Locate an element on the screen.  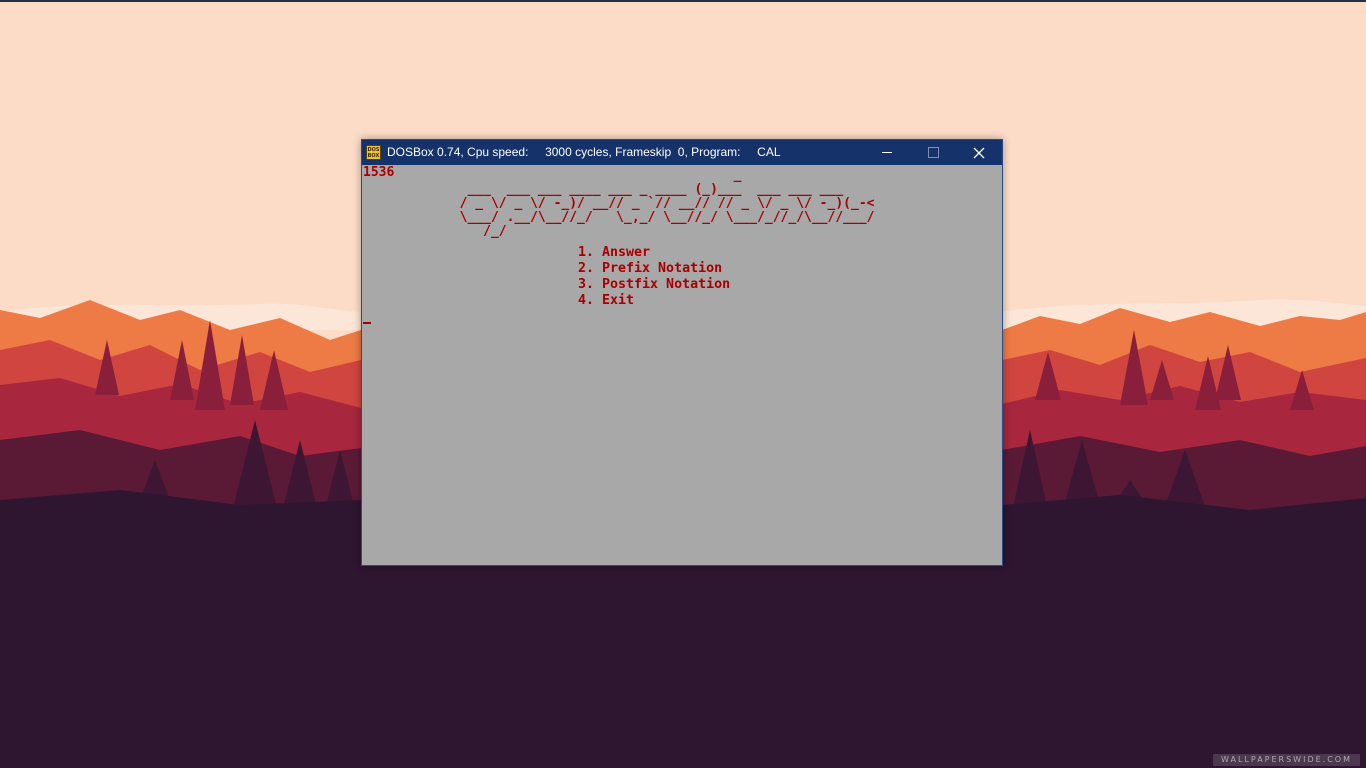
menu-item-postfix-notation: 3. Postfix Notation is located at coordinates (654, 285).